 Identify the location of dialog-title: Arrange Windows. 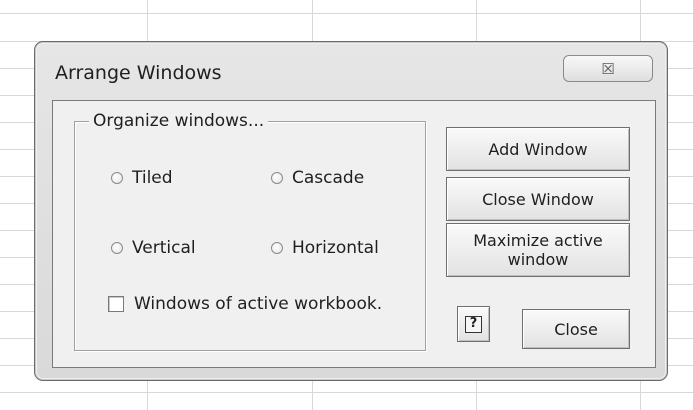
(138, 73).